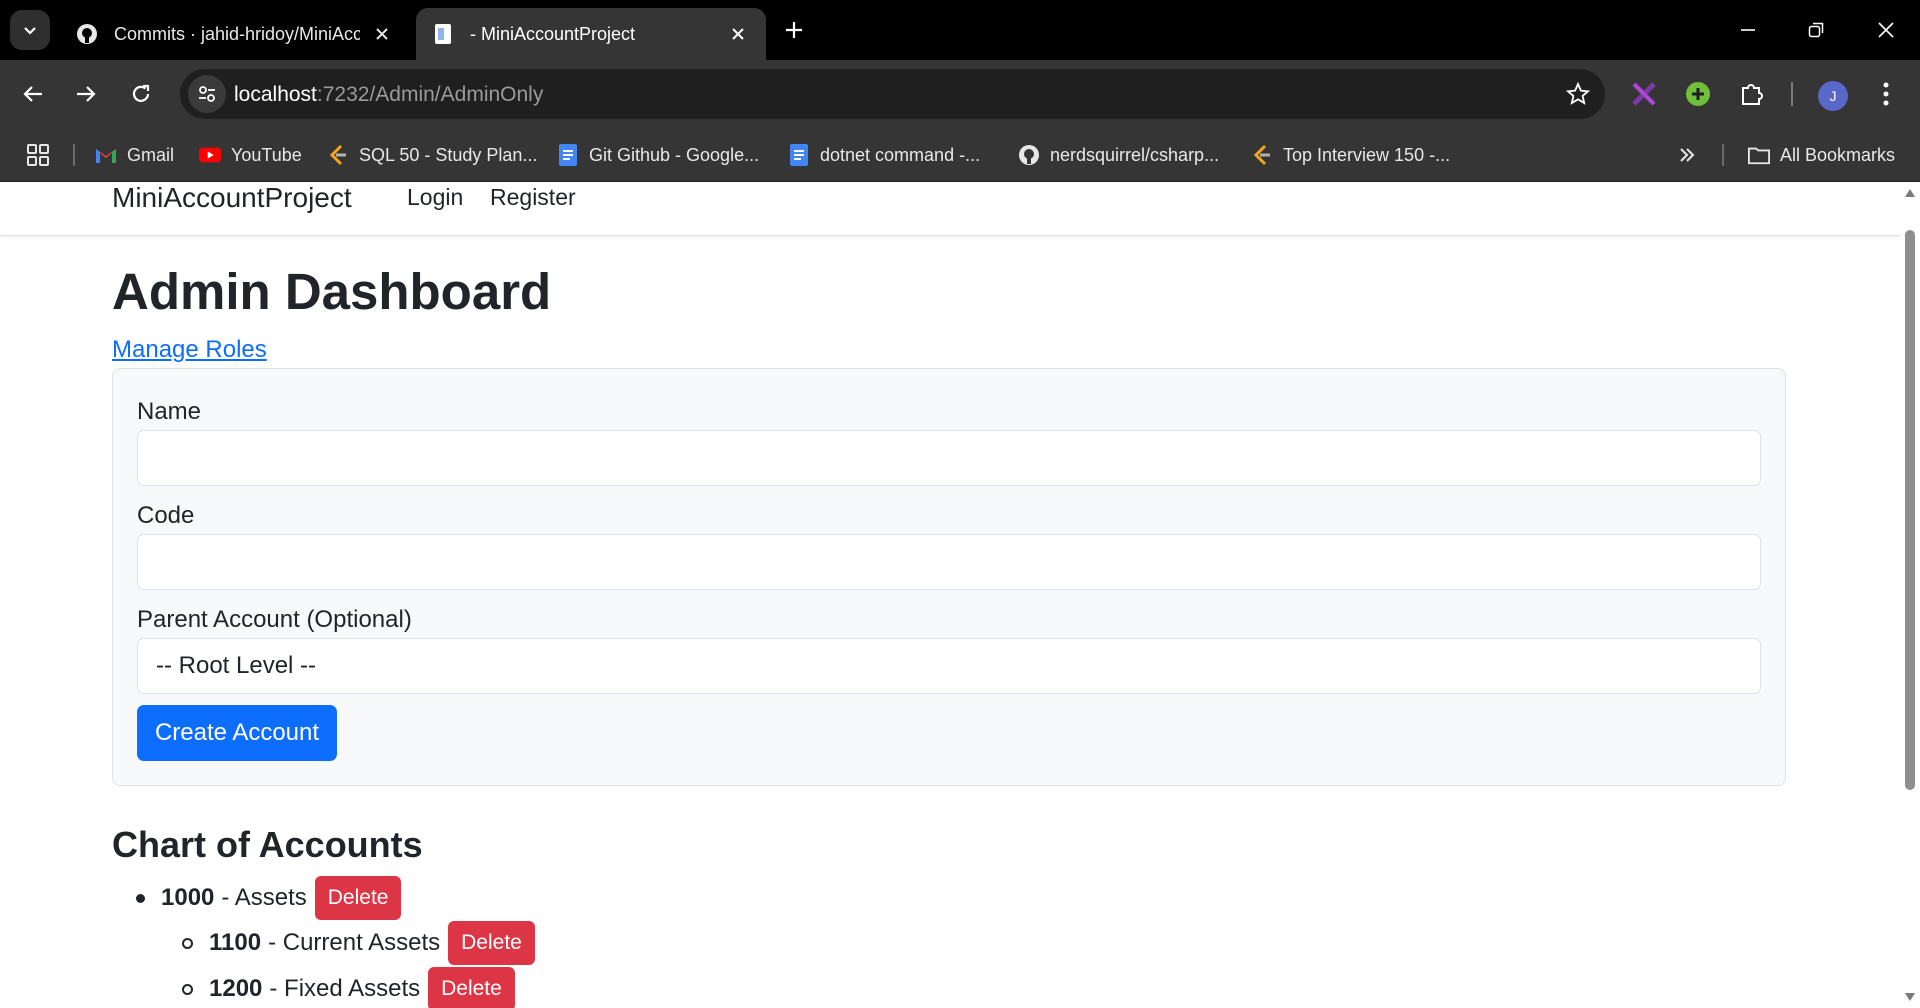 This screenshot has height=1008, width=1920. I want to click on puzzle-icon, so click(1752, 94).